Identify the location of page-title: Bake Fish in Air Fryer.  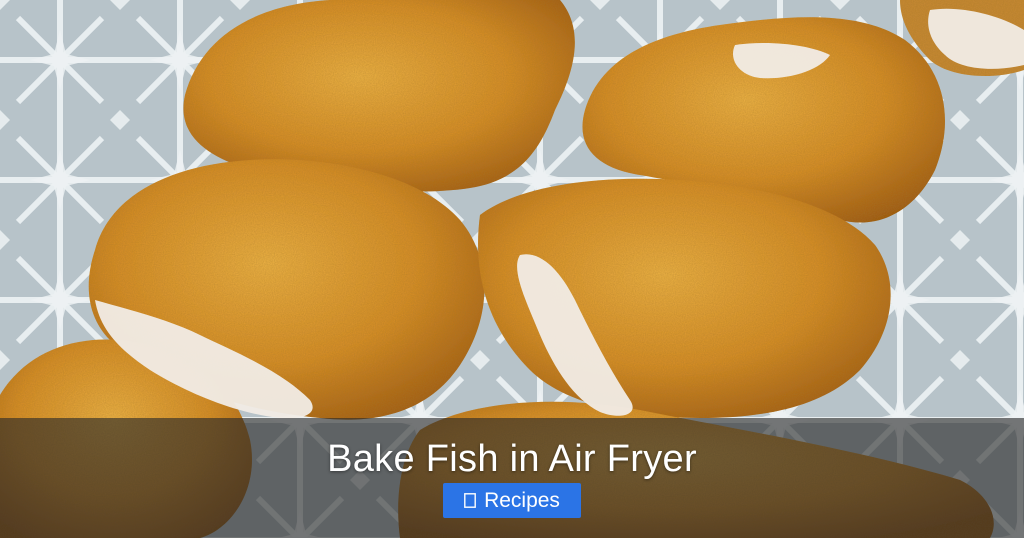
(512, 459).